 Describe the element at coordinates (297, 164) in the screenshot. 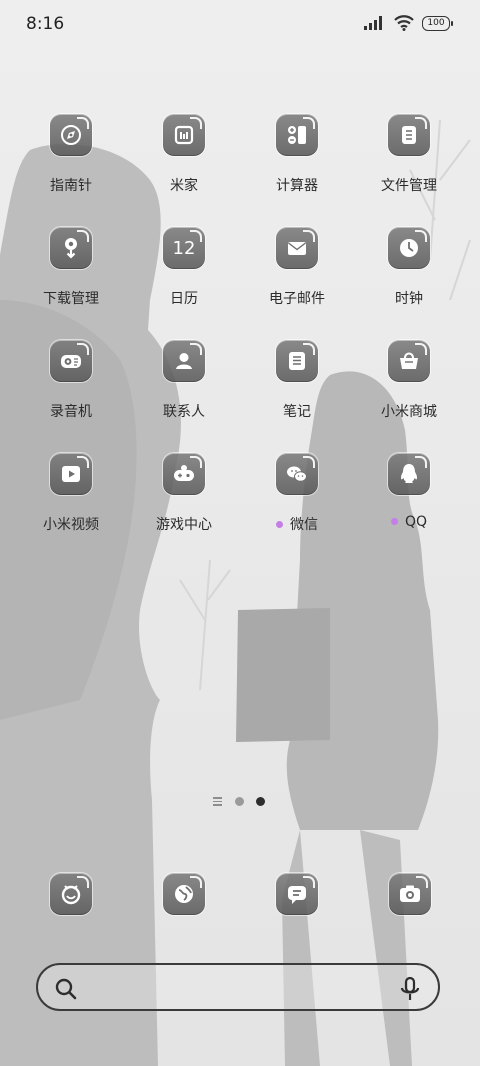

I see `app-calculator: 计算器` at that location.